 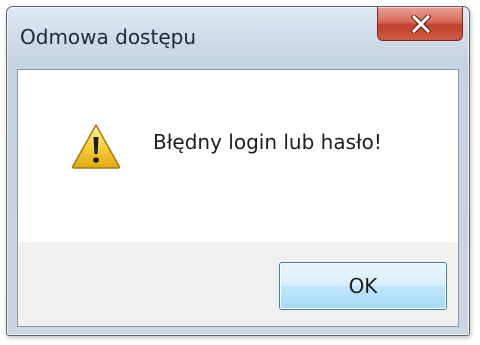 What do you see at coordinates (363, 286) in the screenshot?
I see `ok-button: OK` at bounding box center [363, 286].